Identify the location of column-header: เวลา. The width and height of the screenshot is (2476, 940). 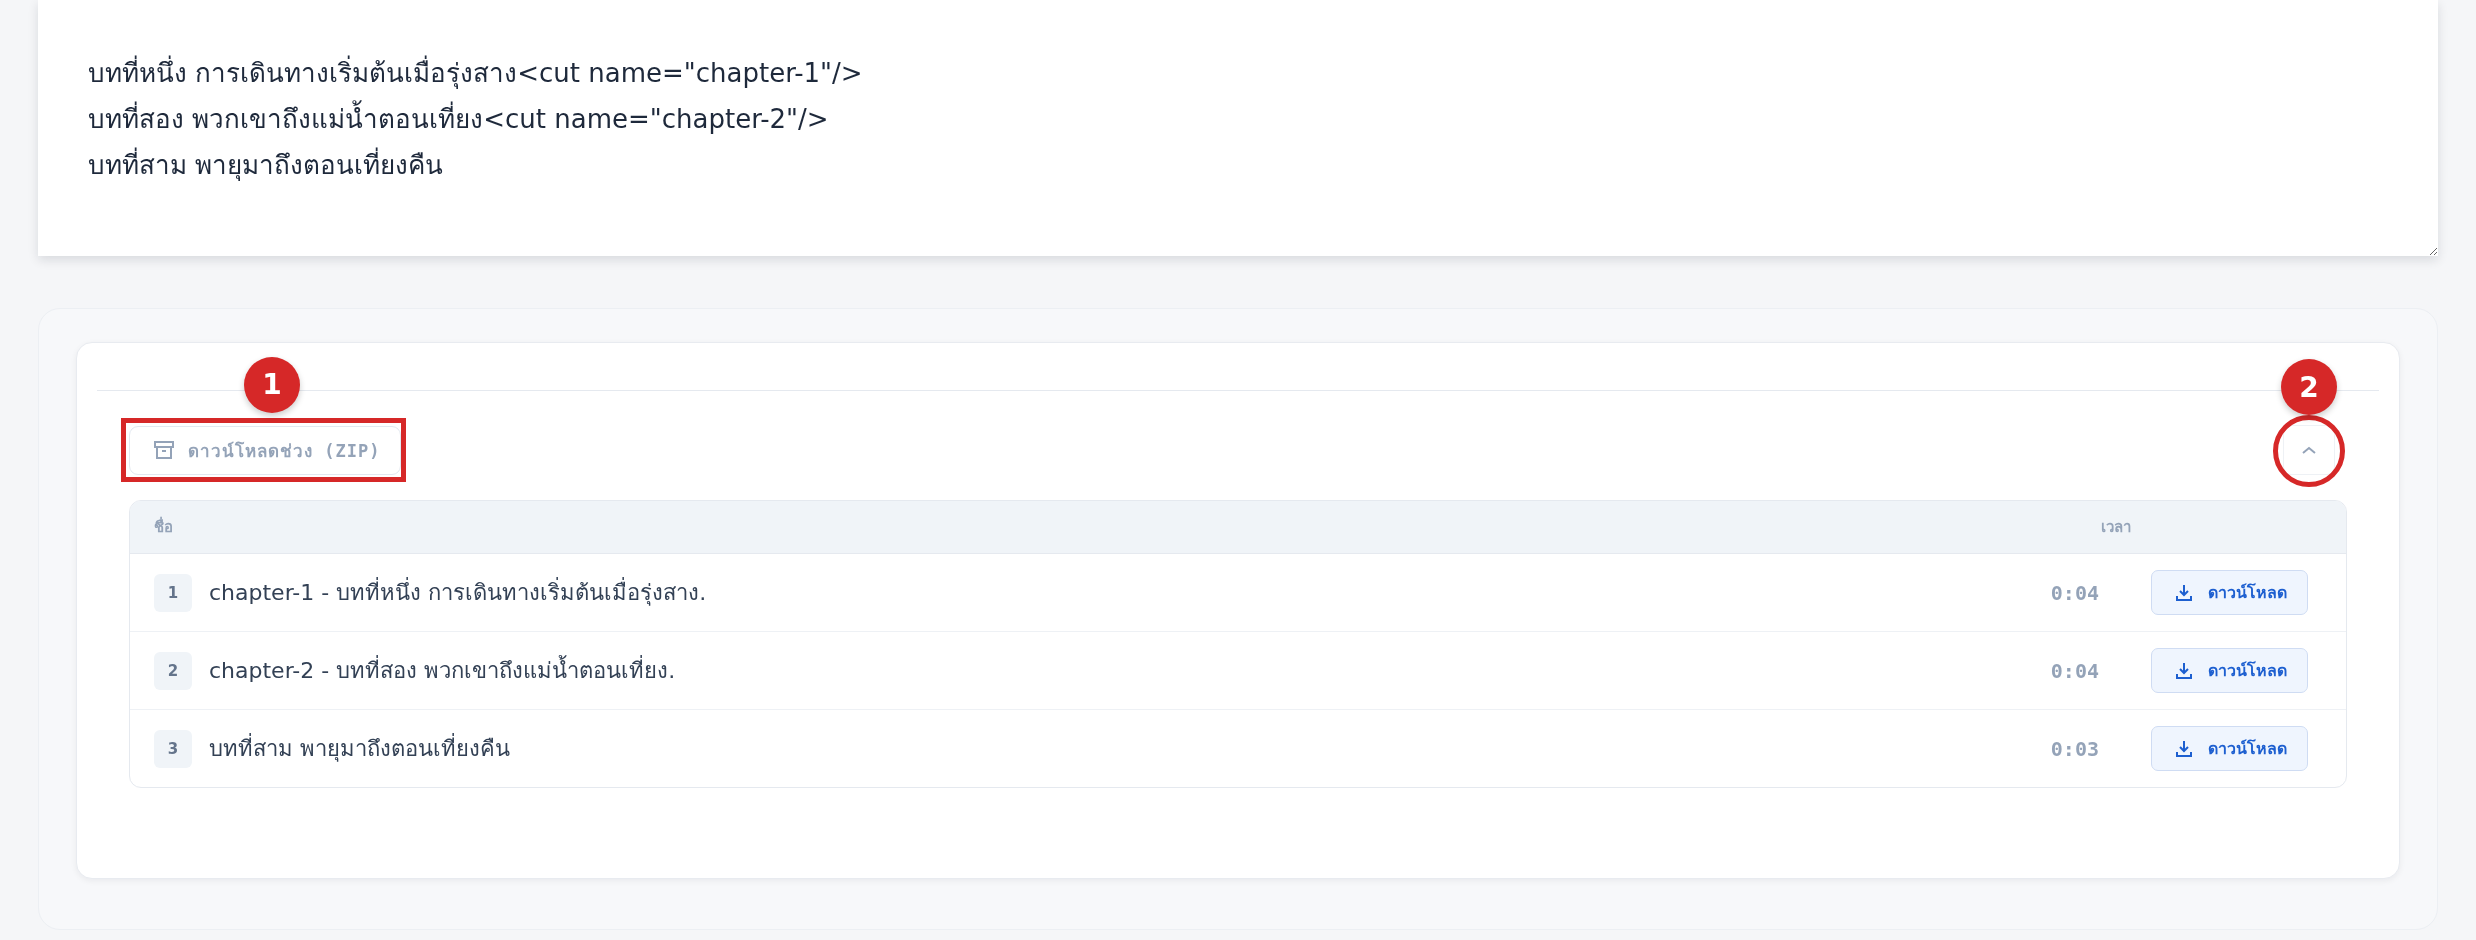
(2025, 527).